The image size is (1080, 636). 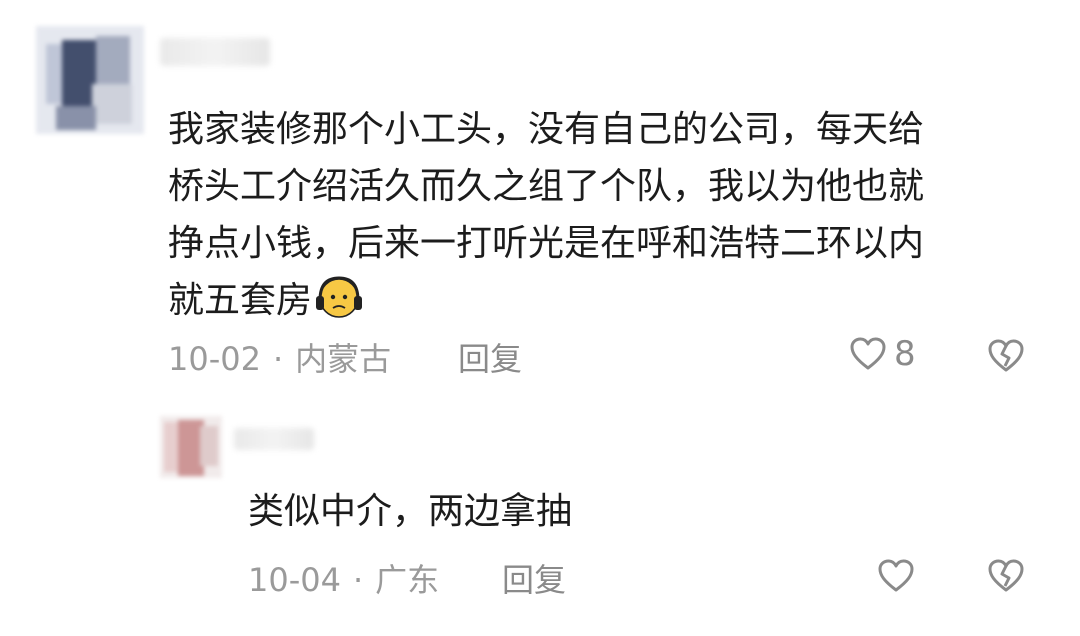 What do you see at coordinates (214, 359) in the screenshot?
I see `comment-date: 10-02` at bounding box center [214, 359].